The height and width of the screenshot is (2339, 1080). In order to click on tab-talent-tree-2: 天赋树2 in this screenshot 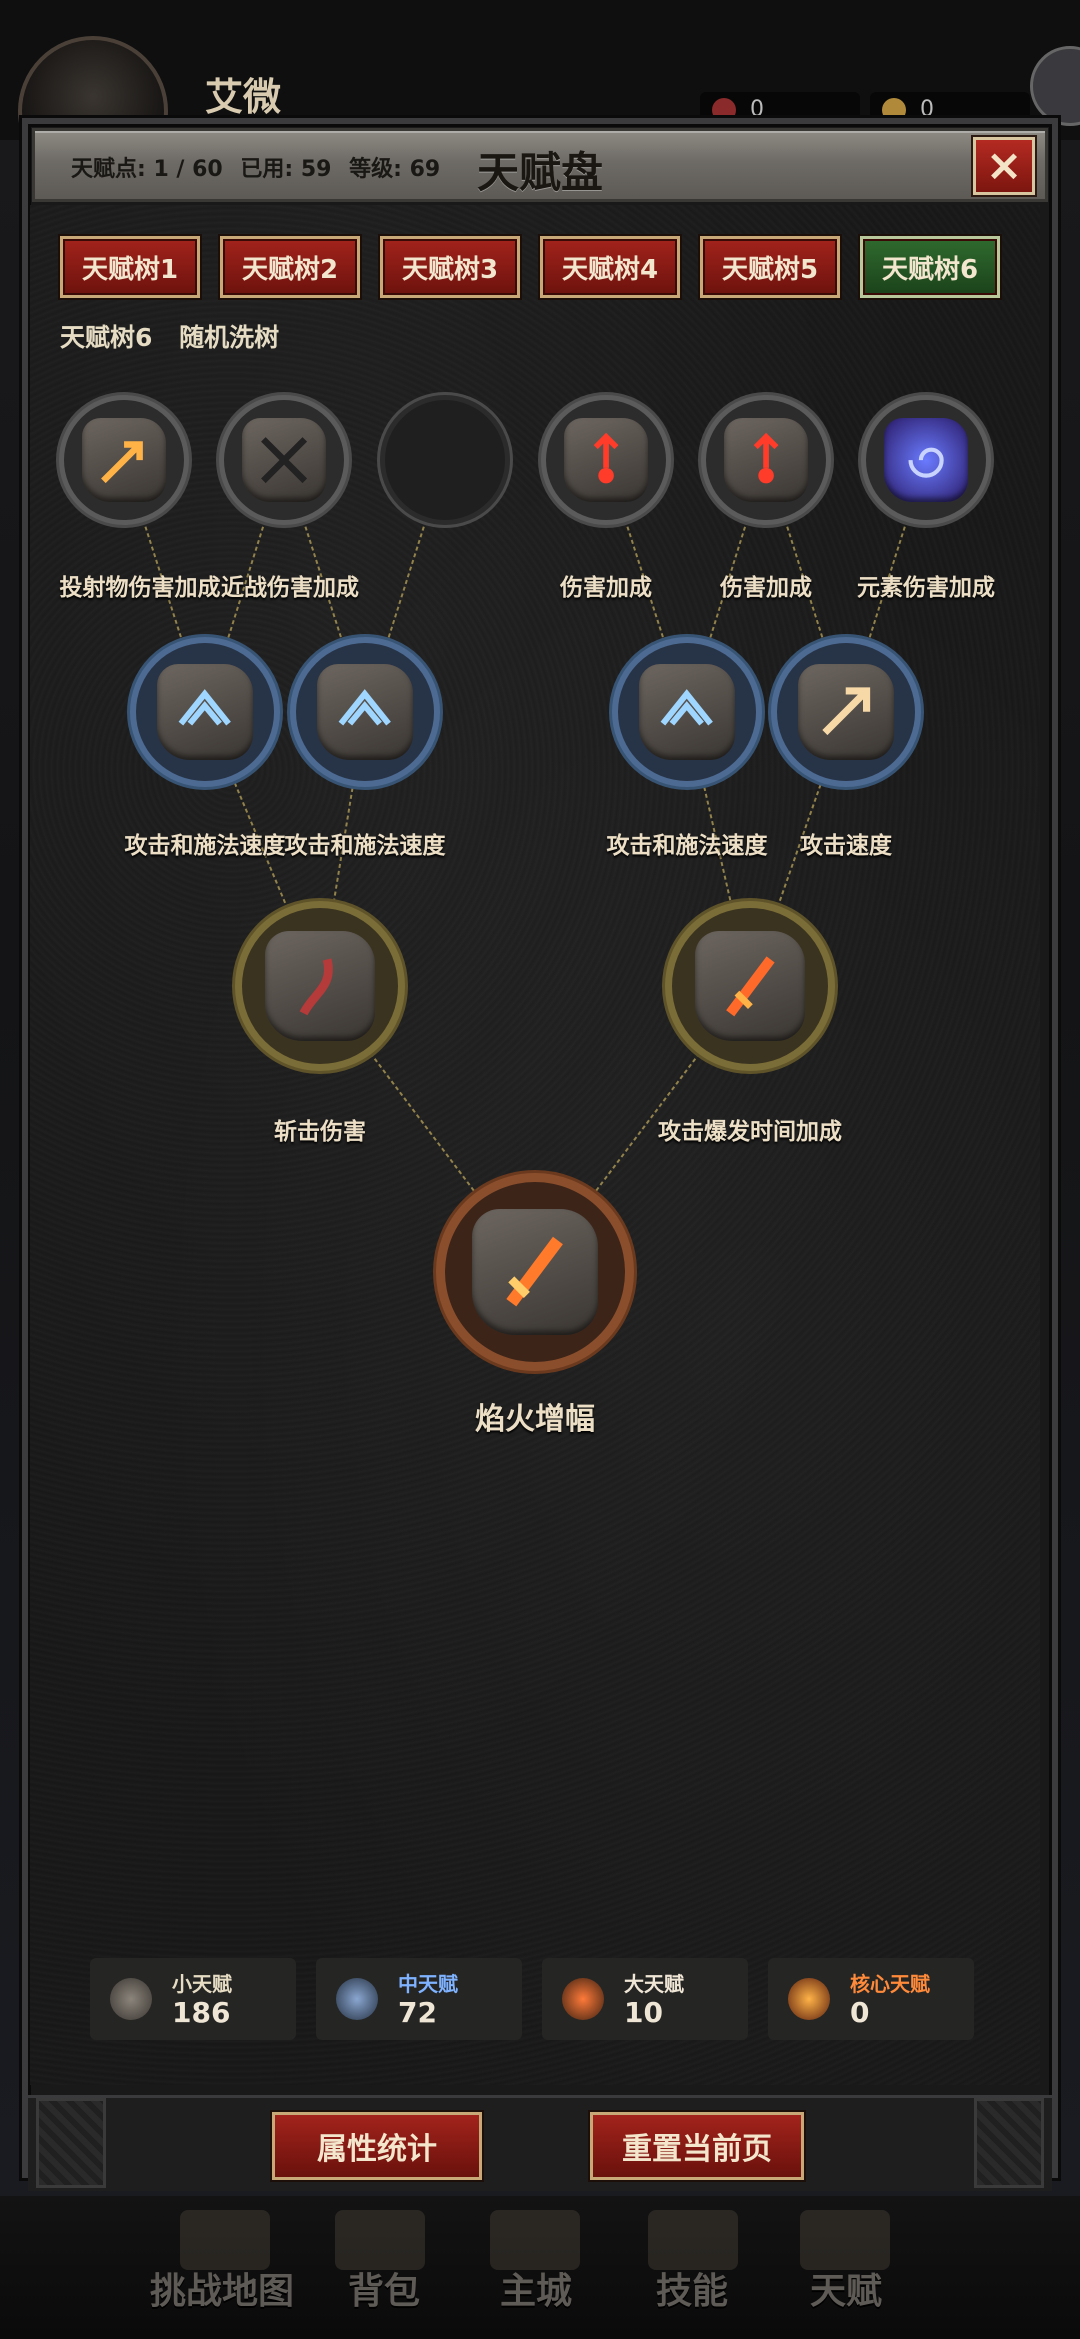, I will do `click(290, 267)`.